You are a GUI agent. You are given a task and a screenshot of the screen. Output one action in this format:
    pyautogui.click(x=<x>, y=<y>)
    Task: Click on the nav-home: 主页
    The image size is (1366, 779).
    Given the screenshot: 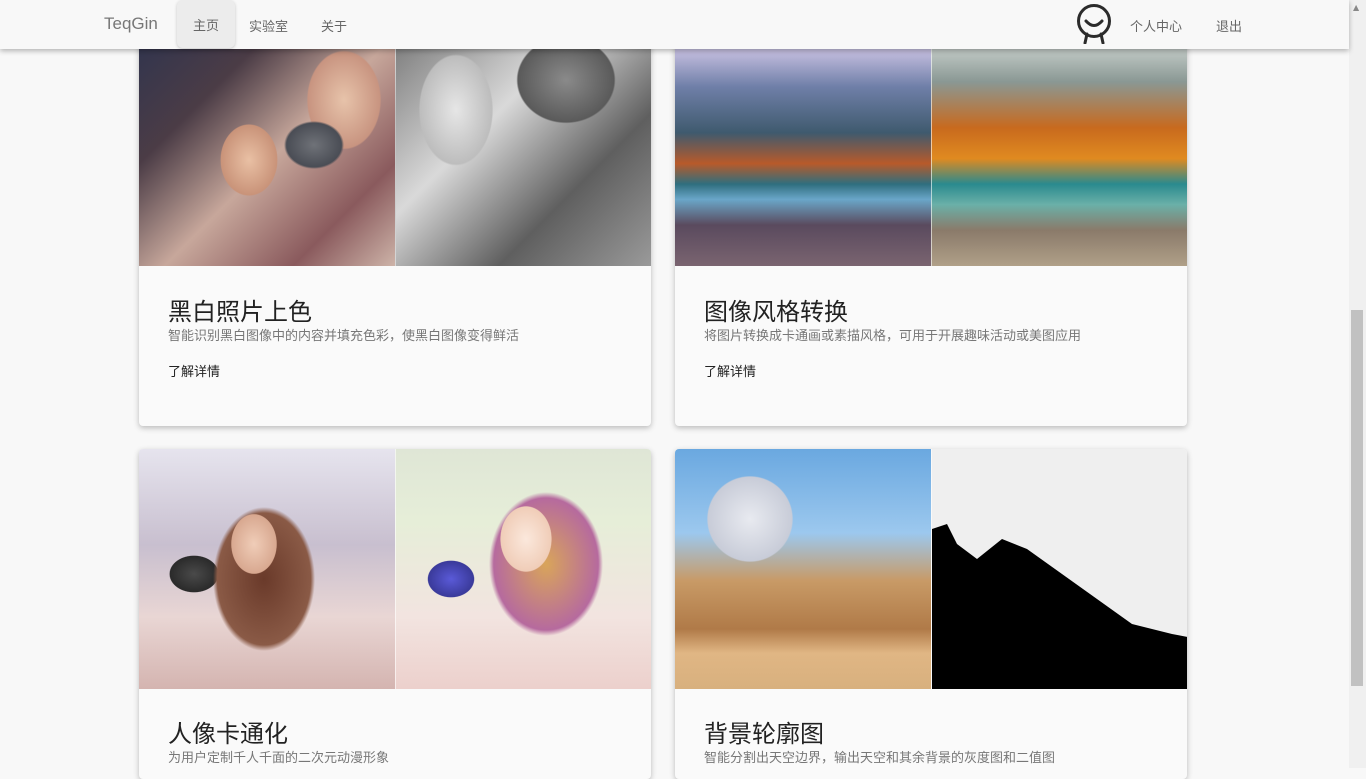 What is the action you would take?
    pyautogui.click(x=206, y=24)
    